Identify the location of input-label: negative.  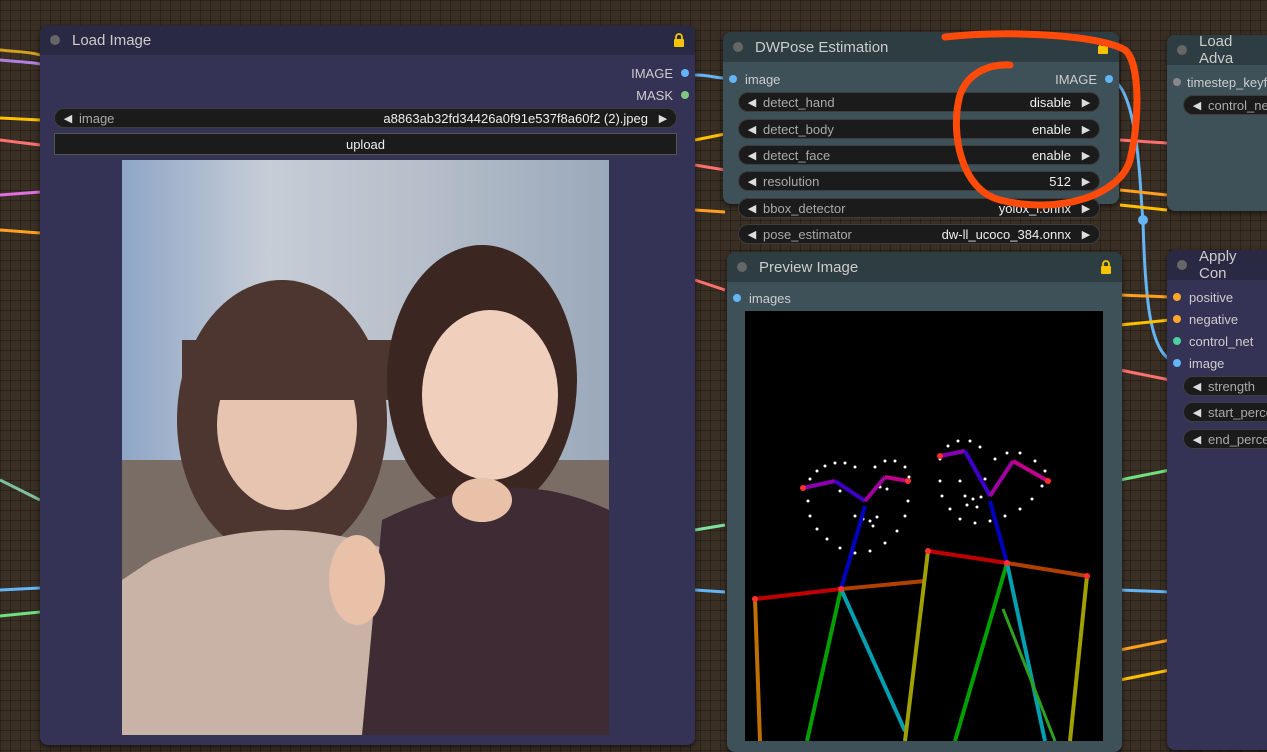
(1214, 319).